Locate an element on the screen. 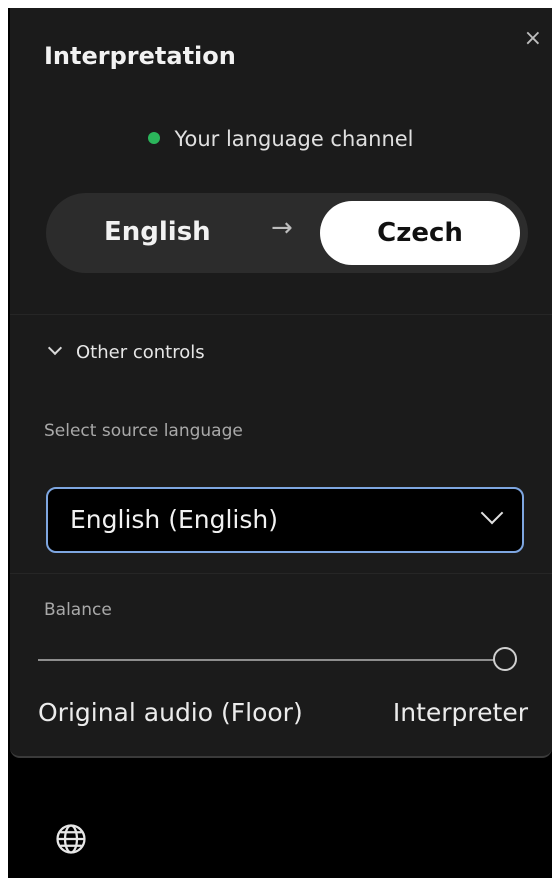 The height and width of the screenshot is (878, 552). balance-label: Balance is located at coordinates (78, 610).